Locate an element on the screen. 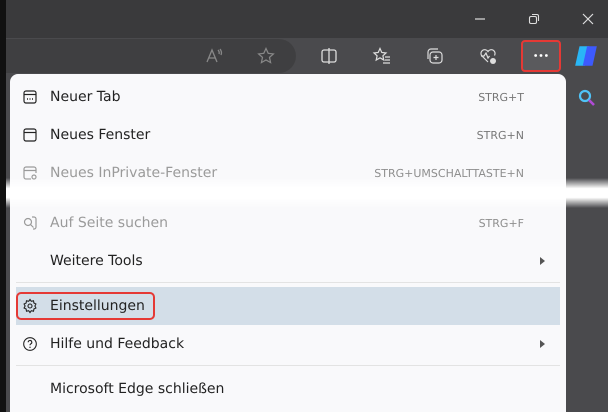 The image size is (608, 412). menu-item-label: Neues InPrivate-Fenster is located at coordinates (134, 173).